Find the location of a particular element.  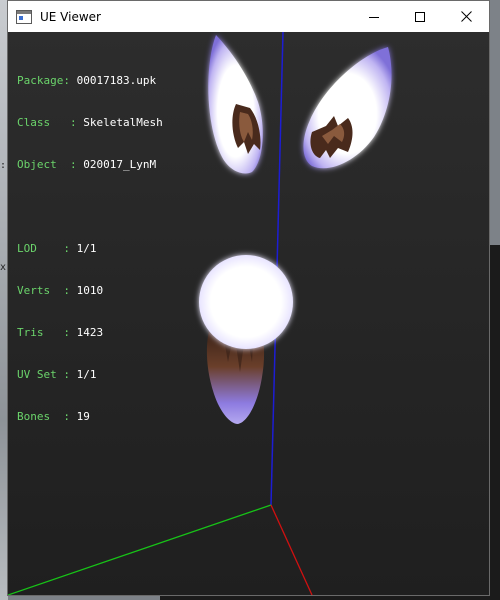

minimize-icon is located at coordinates (374, 16).